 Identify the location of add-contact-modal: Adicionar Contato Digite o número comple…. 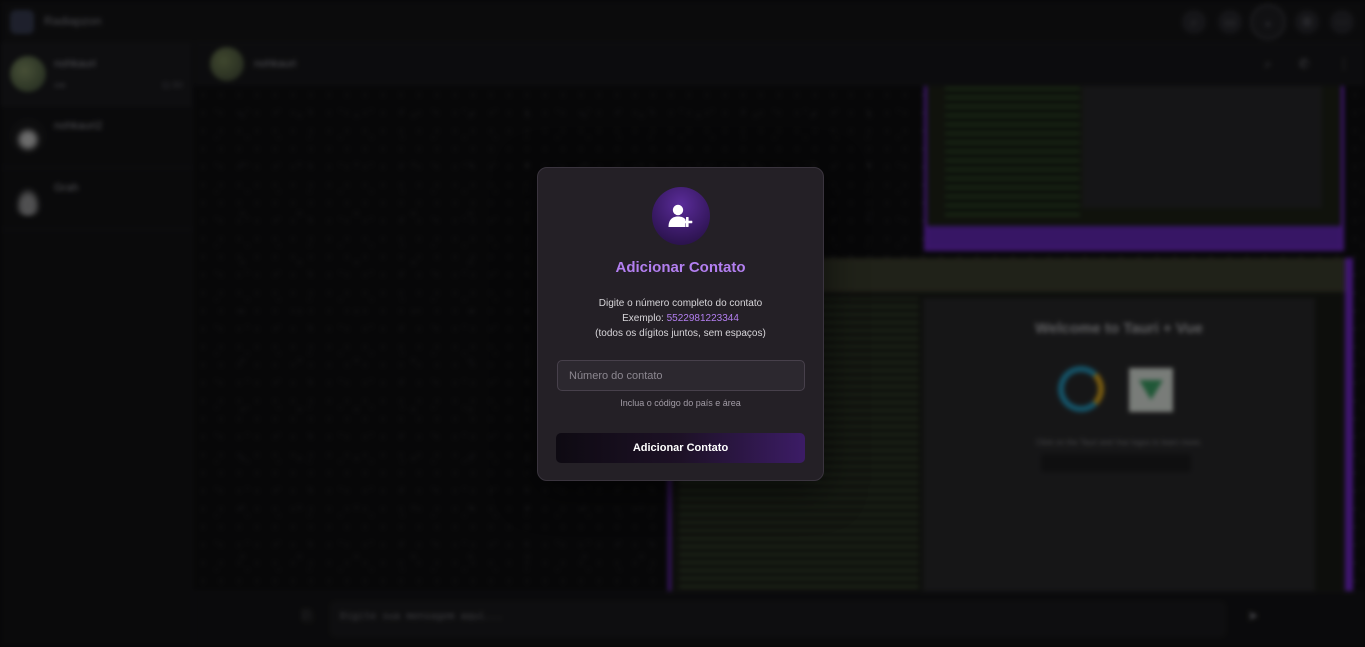
(680, 324).